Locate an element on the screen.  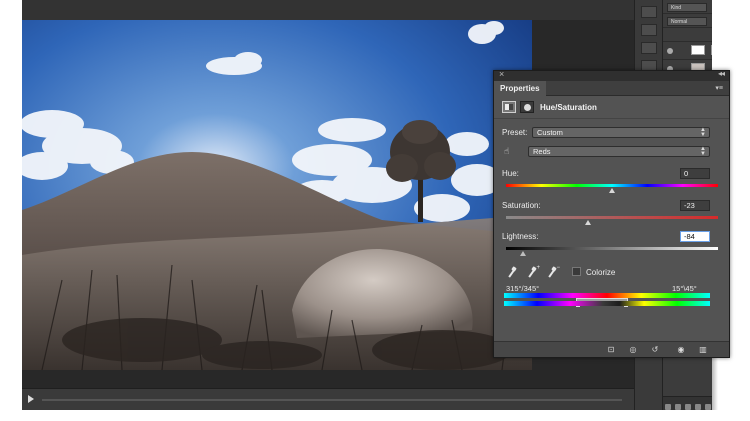
mask-icon is located at coordinates (688, 407).